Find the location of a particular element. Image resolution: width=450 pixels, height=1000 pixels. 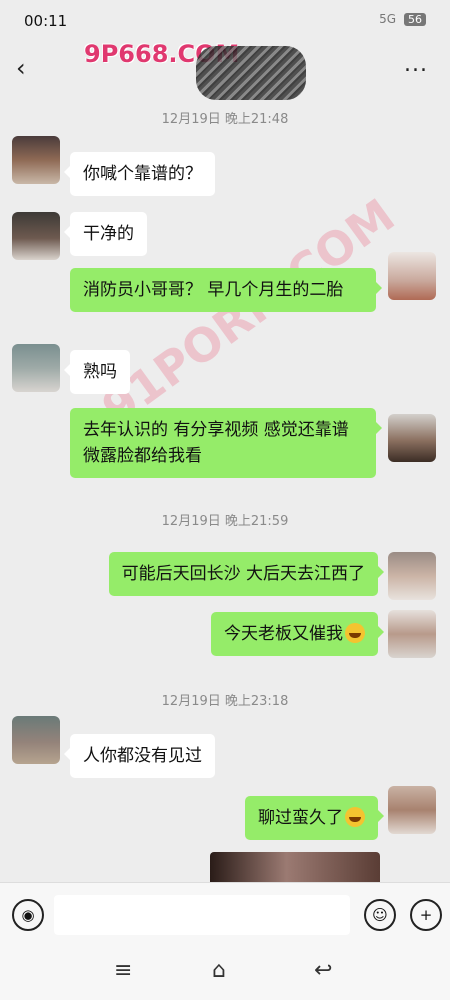

input-bar: ◉ ☺ + is located at coordinates (225, 913).